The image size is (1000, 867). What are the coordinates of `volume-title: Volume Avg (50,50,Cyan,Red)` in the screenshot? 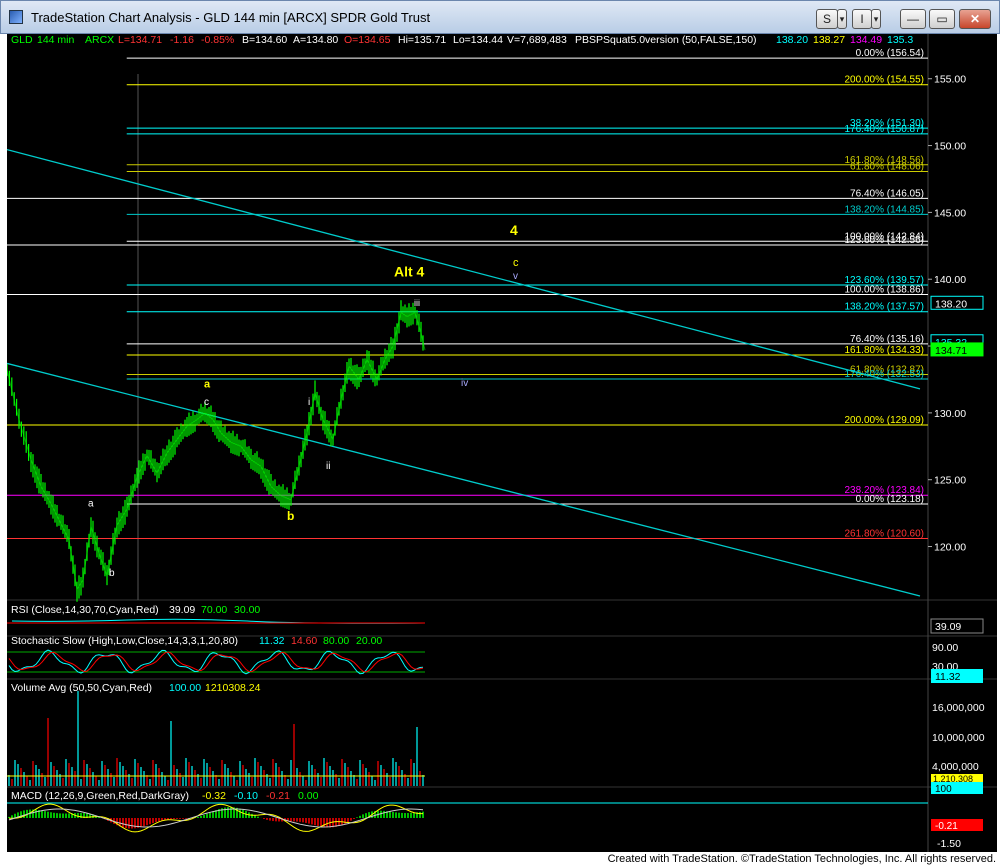 It's located at (81, 688).